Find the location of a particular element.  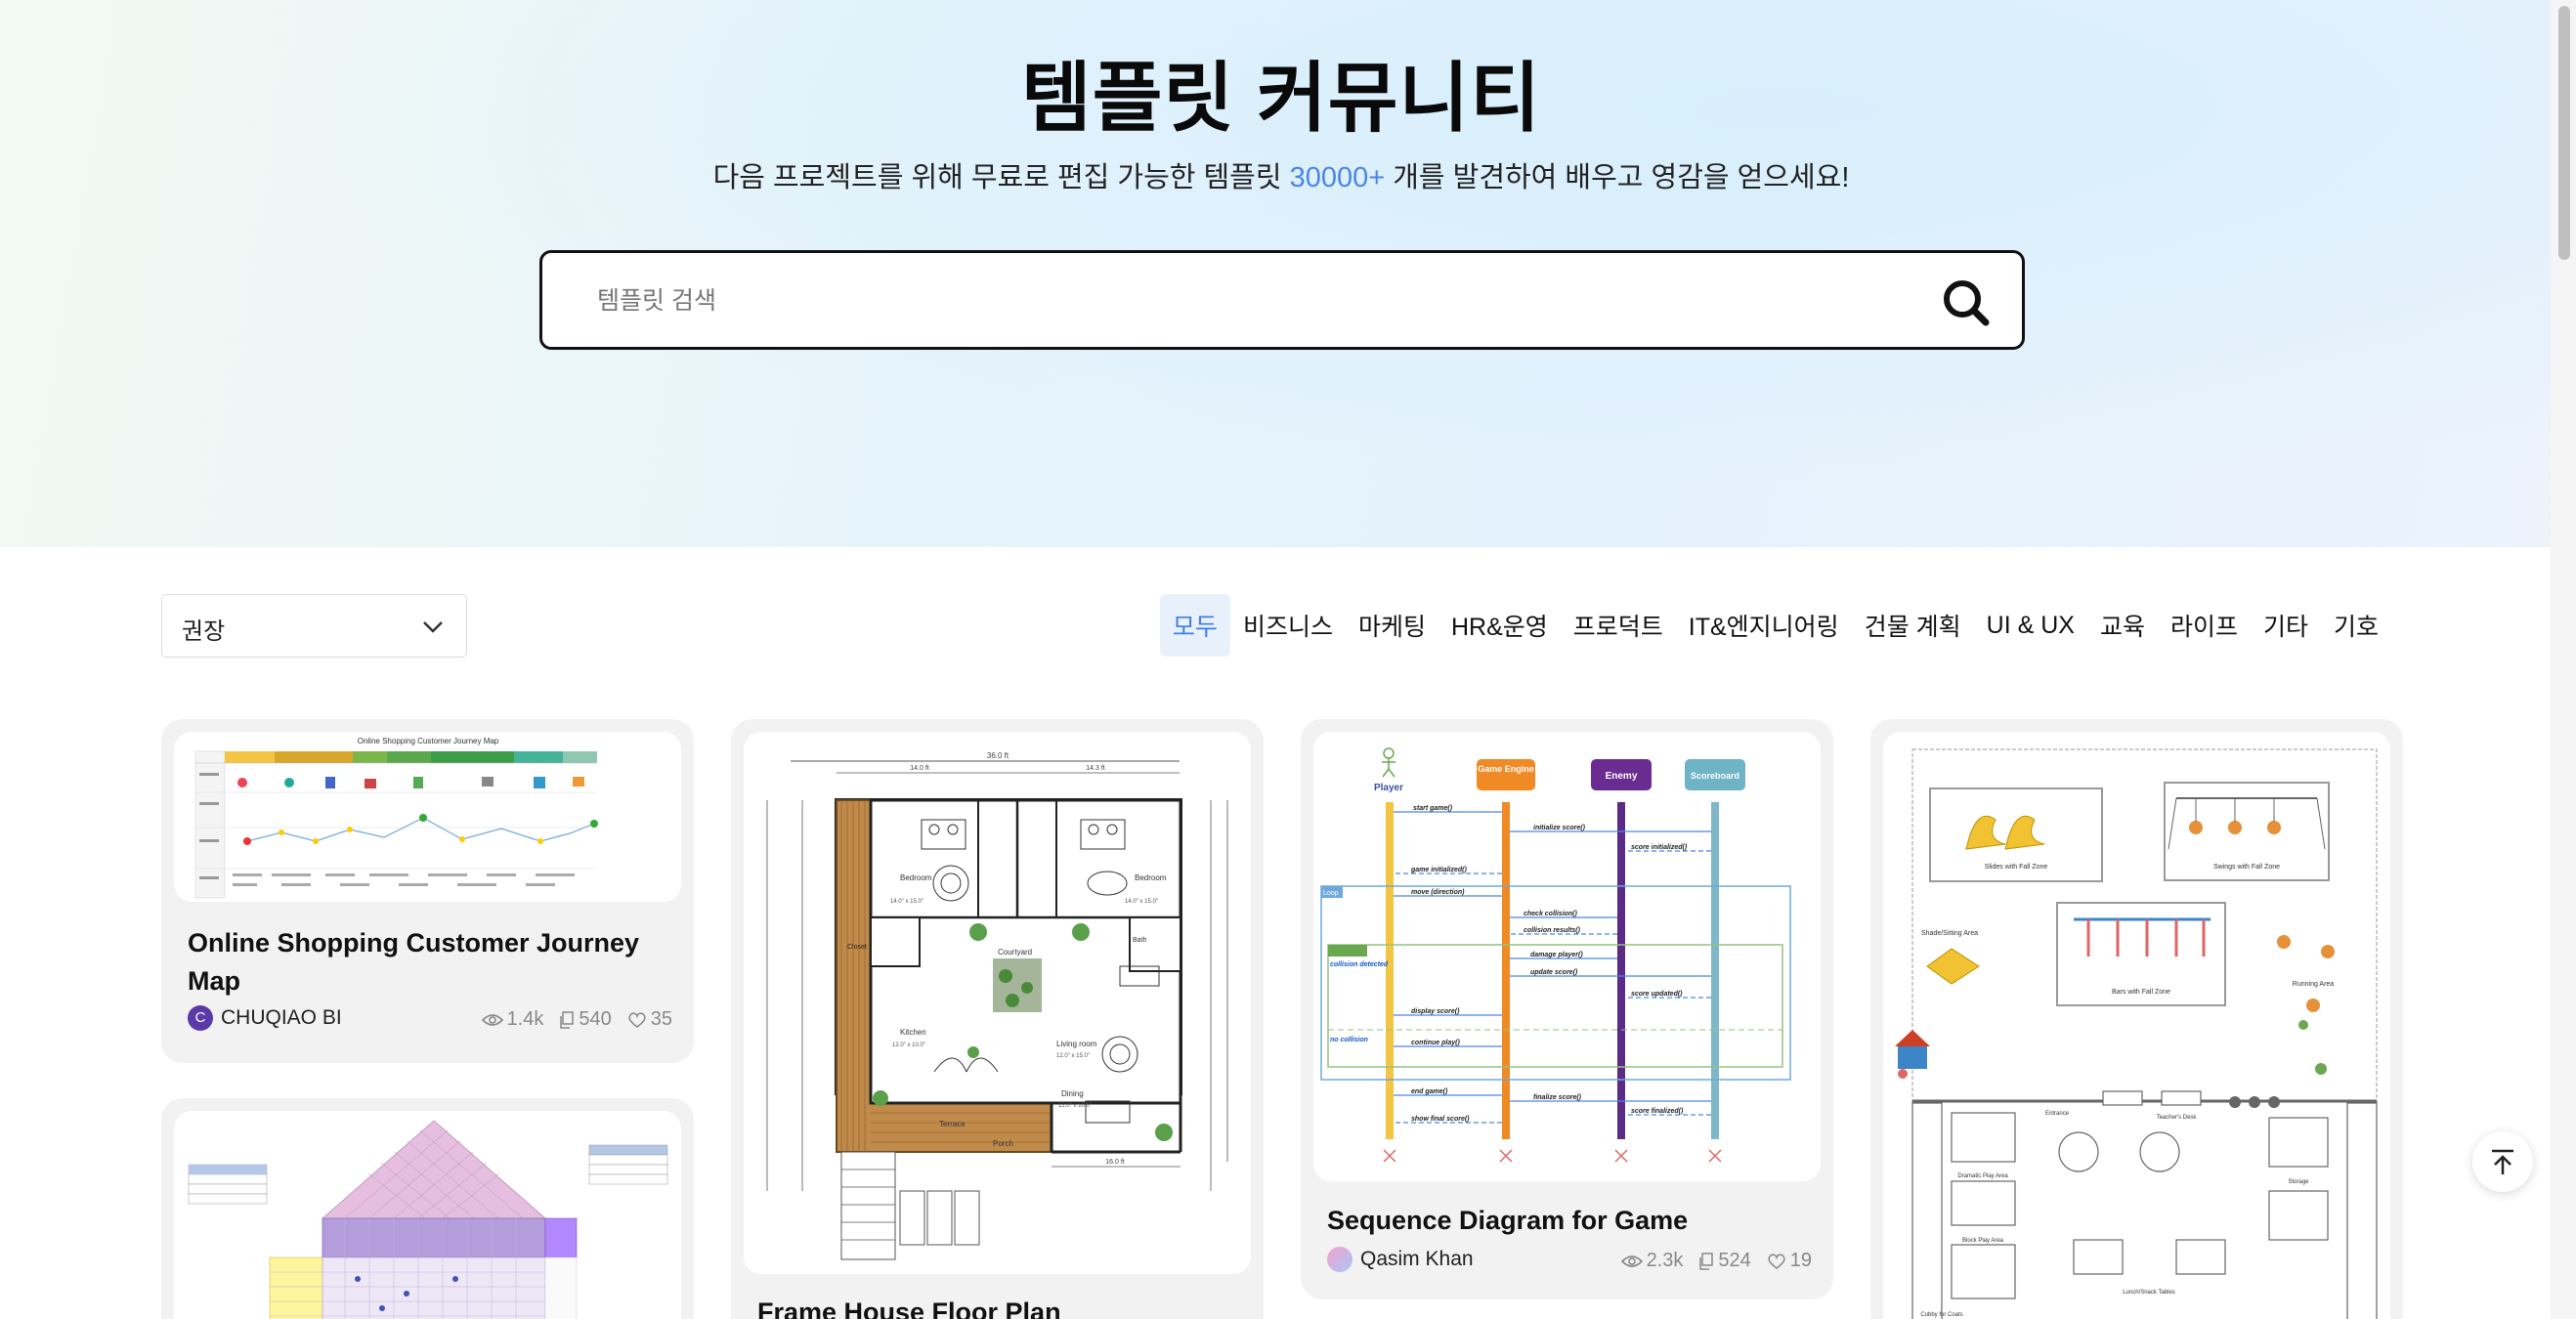

room-label: Bedroom is located at coordinates (1151, 877).